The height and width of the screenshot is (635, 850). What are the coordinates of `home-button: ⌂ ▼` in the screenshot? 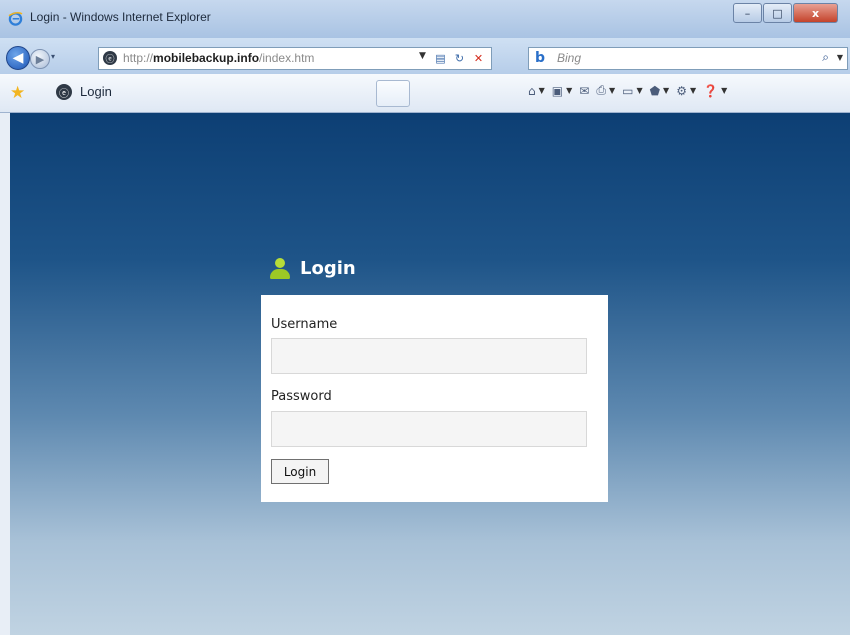 It's located at (536, 91).